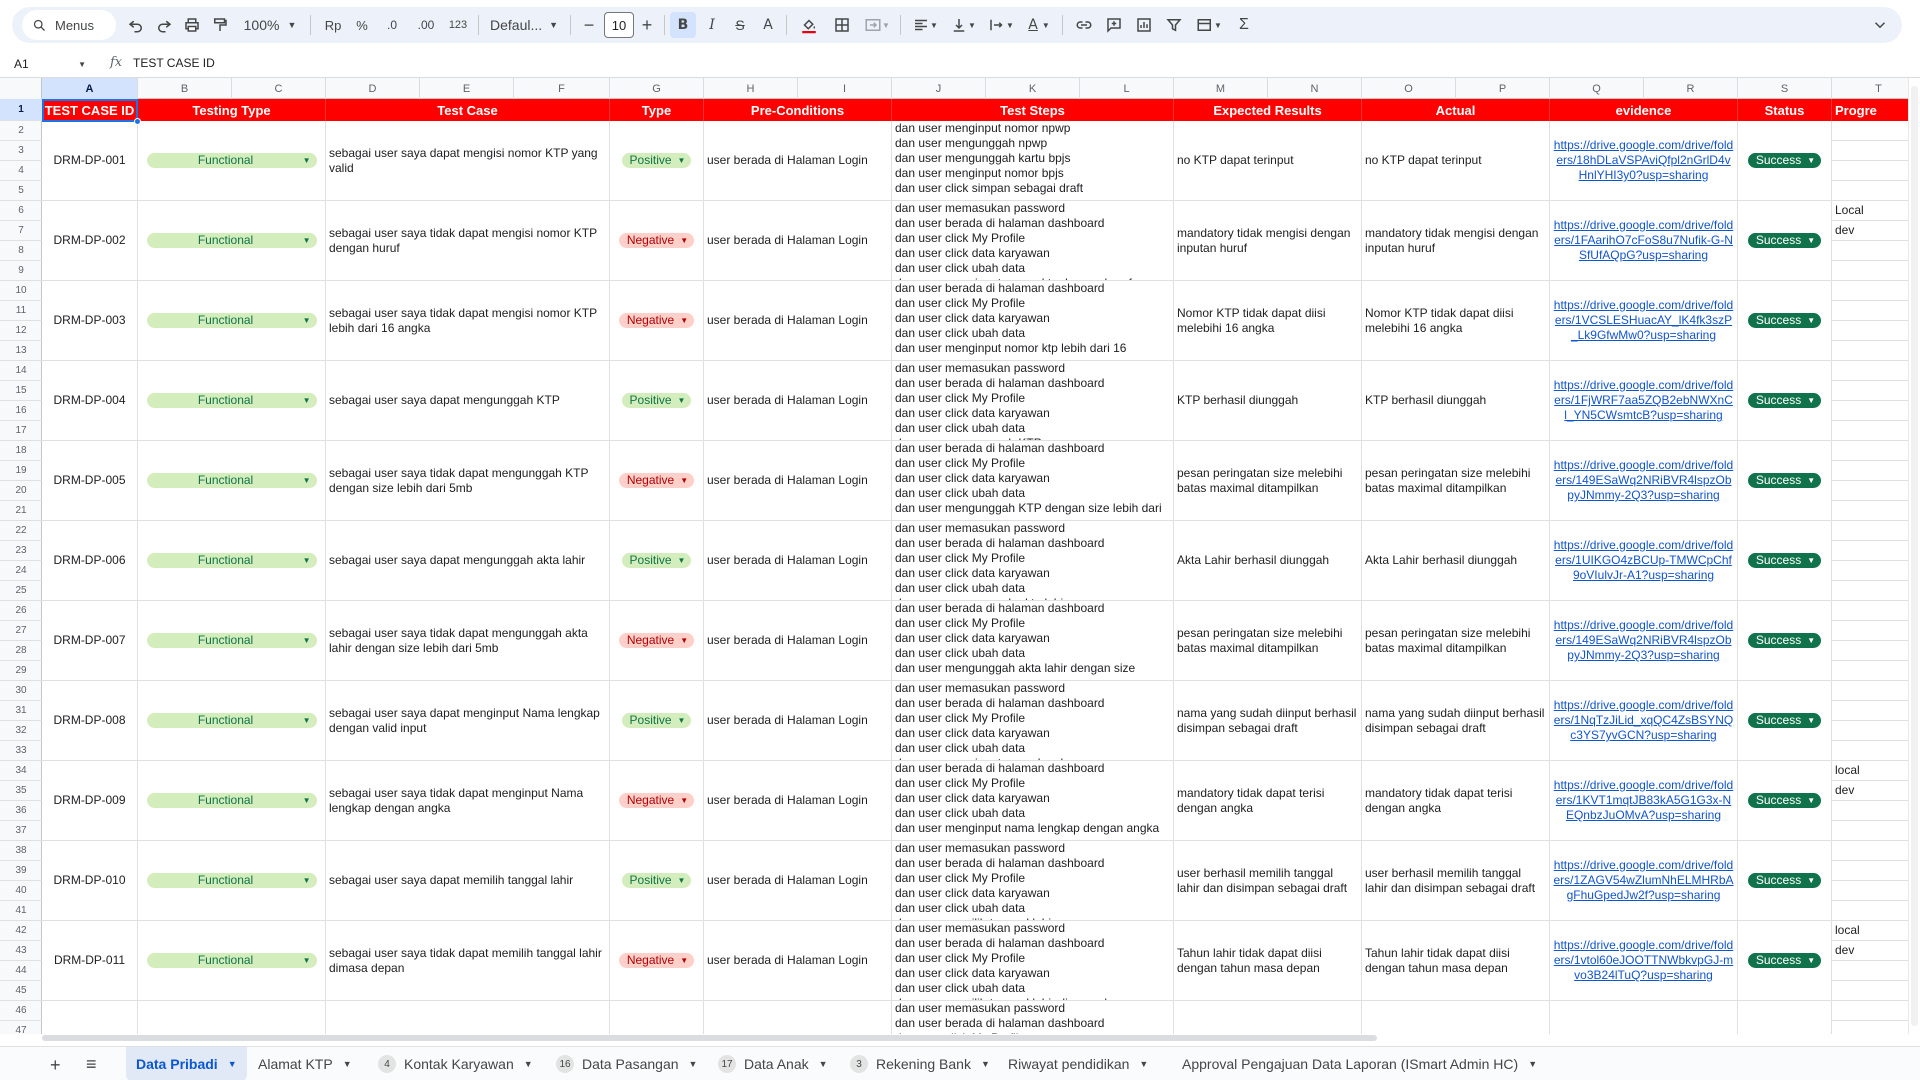 The width and height of the screenshot is (1920, 1080). Describe the element at coordinates (21, 88) in the screenshot. I see `select-all-corner` at that location.